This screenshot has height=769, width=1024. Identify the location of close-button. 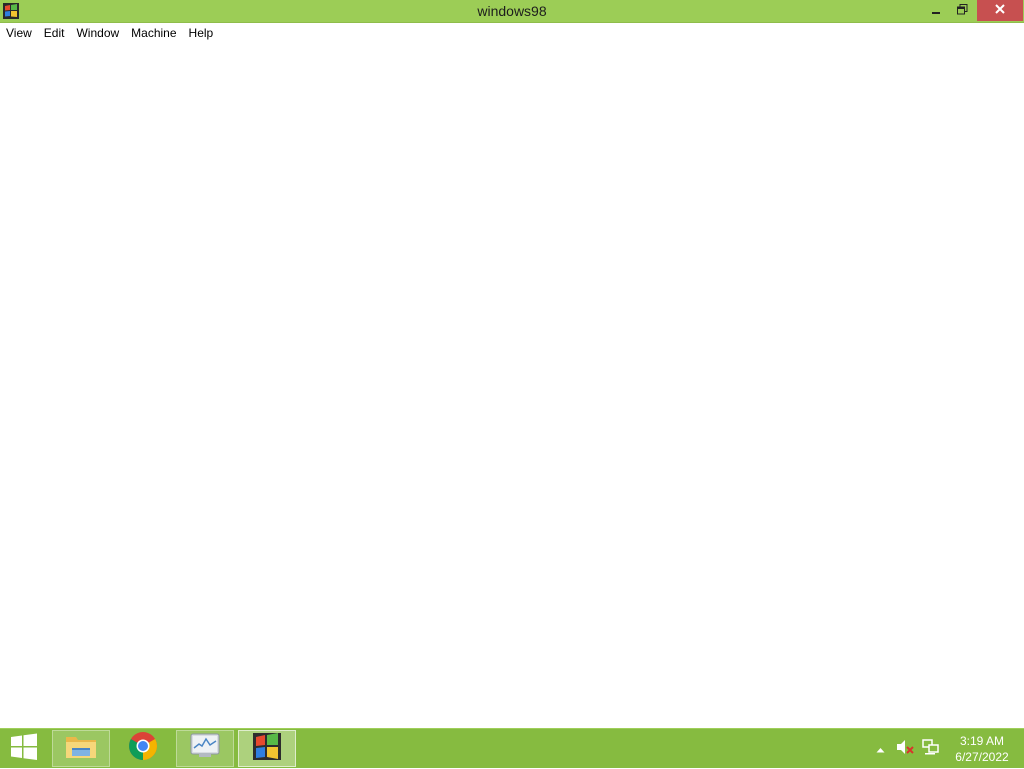
(1000, 10).